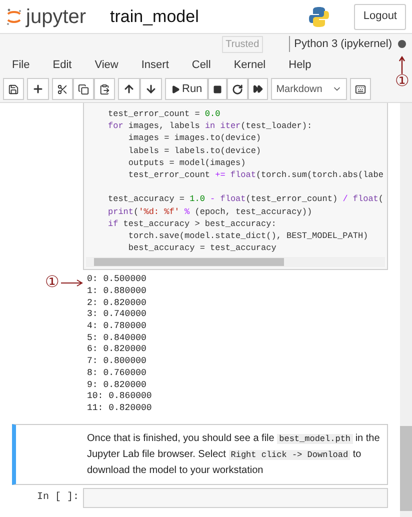 Image resolution: width=412 pixels, height=517 pixels. I want to click on fast-forward-icon, so click(258, 89).